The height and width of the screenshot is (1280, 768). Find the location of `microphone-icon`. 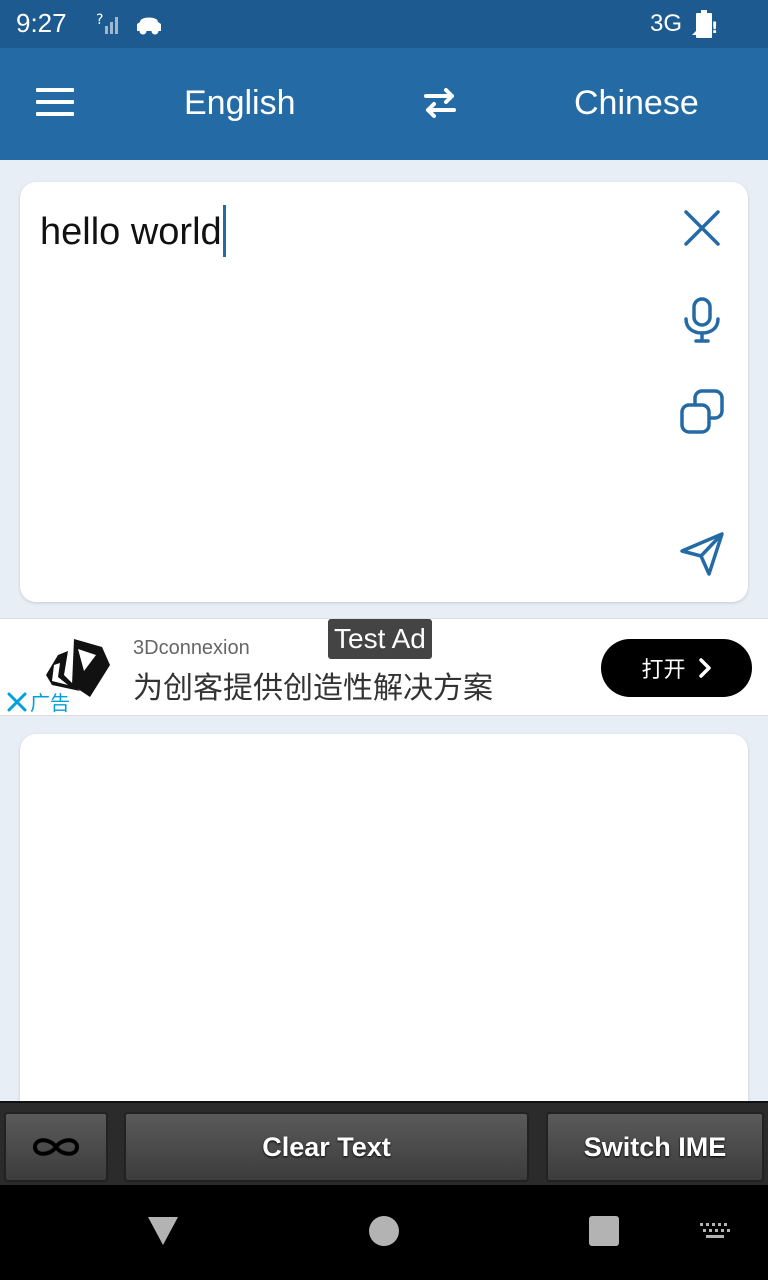

microphone-icon is located at coordinates (702, 320).